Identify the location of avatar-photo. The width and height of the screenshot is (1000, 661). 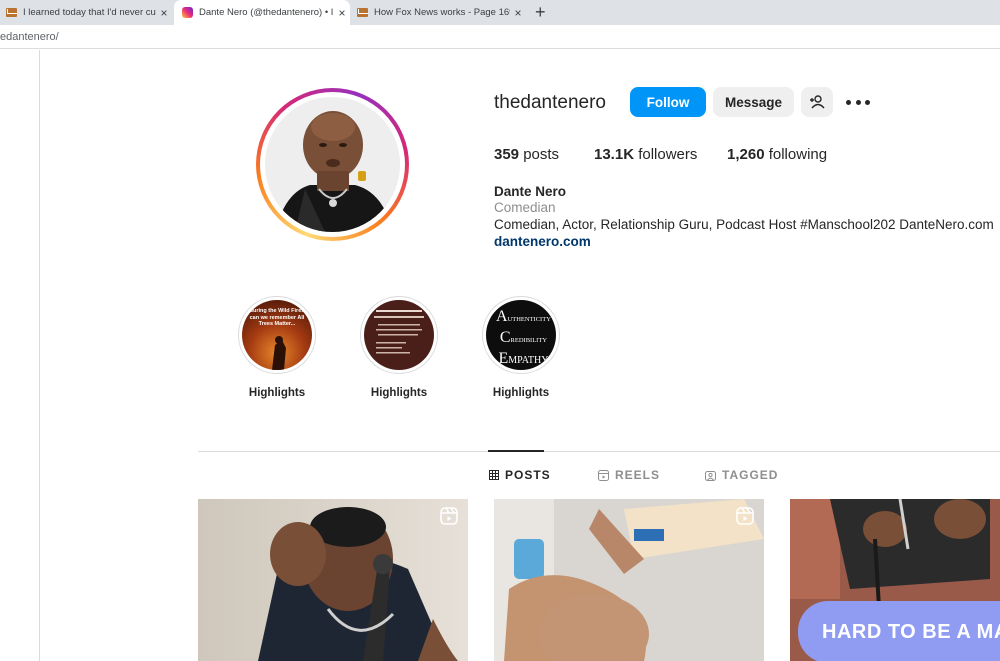
(332, 164).